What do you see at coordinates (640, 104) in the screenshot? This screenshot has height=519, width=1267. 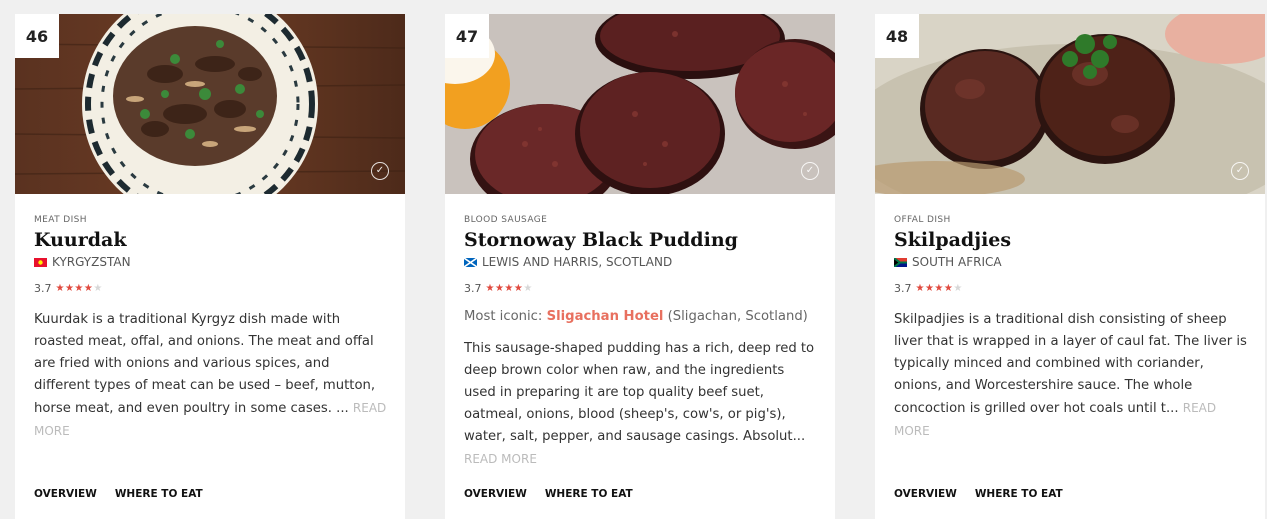 I see `dish-photo: 47 ✓` at bounding box center [640, 104].